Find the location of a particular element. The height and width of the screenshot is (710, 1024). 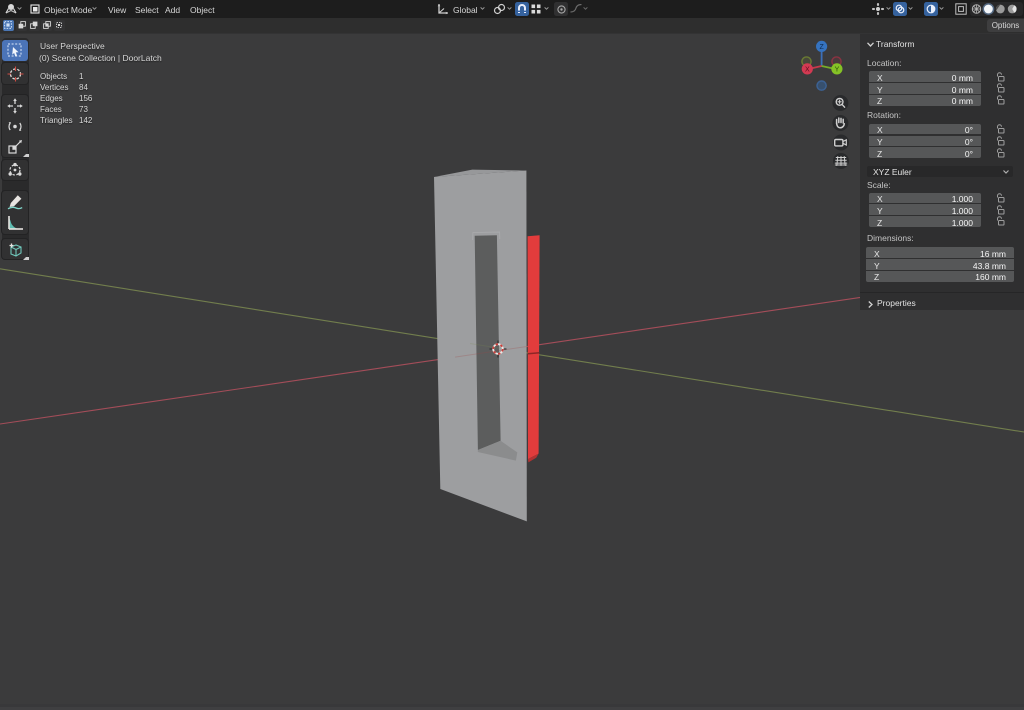

svg-text: Y is located at coordinates (837, 70).